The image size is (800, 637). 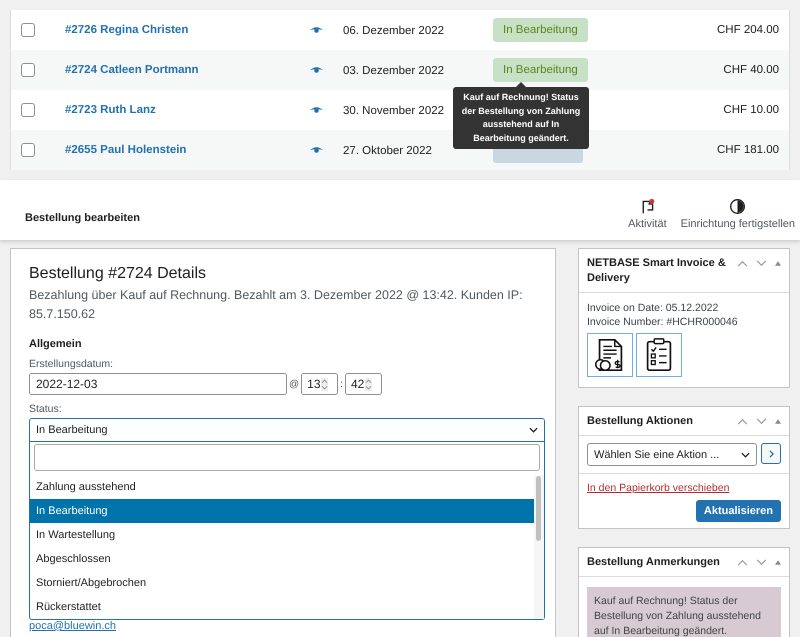 What do you see at coordinates (393, 31) in the screenshot?
I see `order-date: 06. Dezember 2022` at bounding box center [393, 31].